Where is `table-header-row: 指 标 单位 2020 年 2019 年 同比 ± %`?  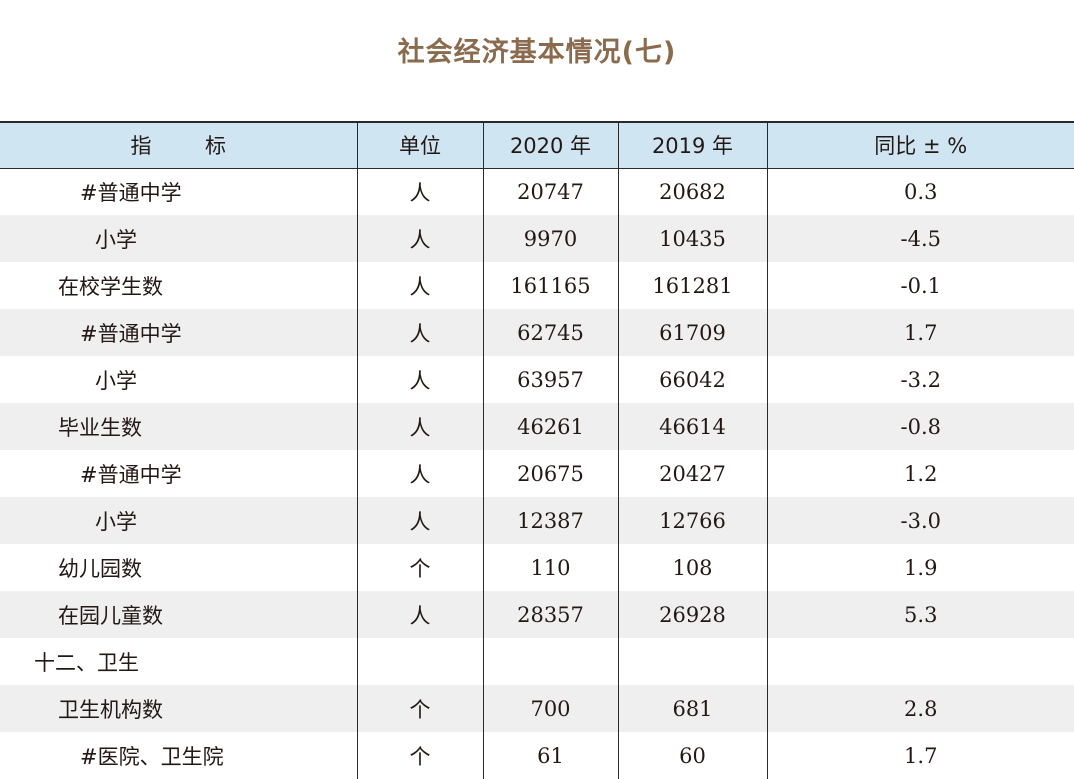 table-header-row: 指 标 单位 2020 年 2019 年 同比 ± % is located at coordinates (537, 145).